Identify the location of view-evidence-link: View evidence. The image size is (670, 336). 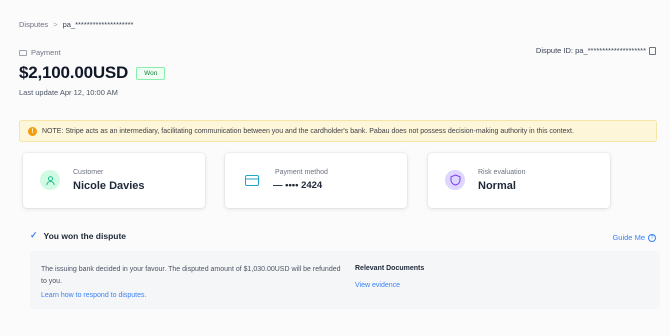
(377, 285).